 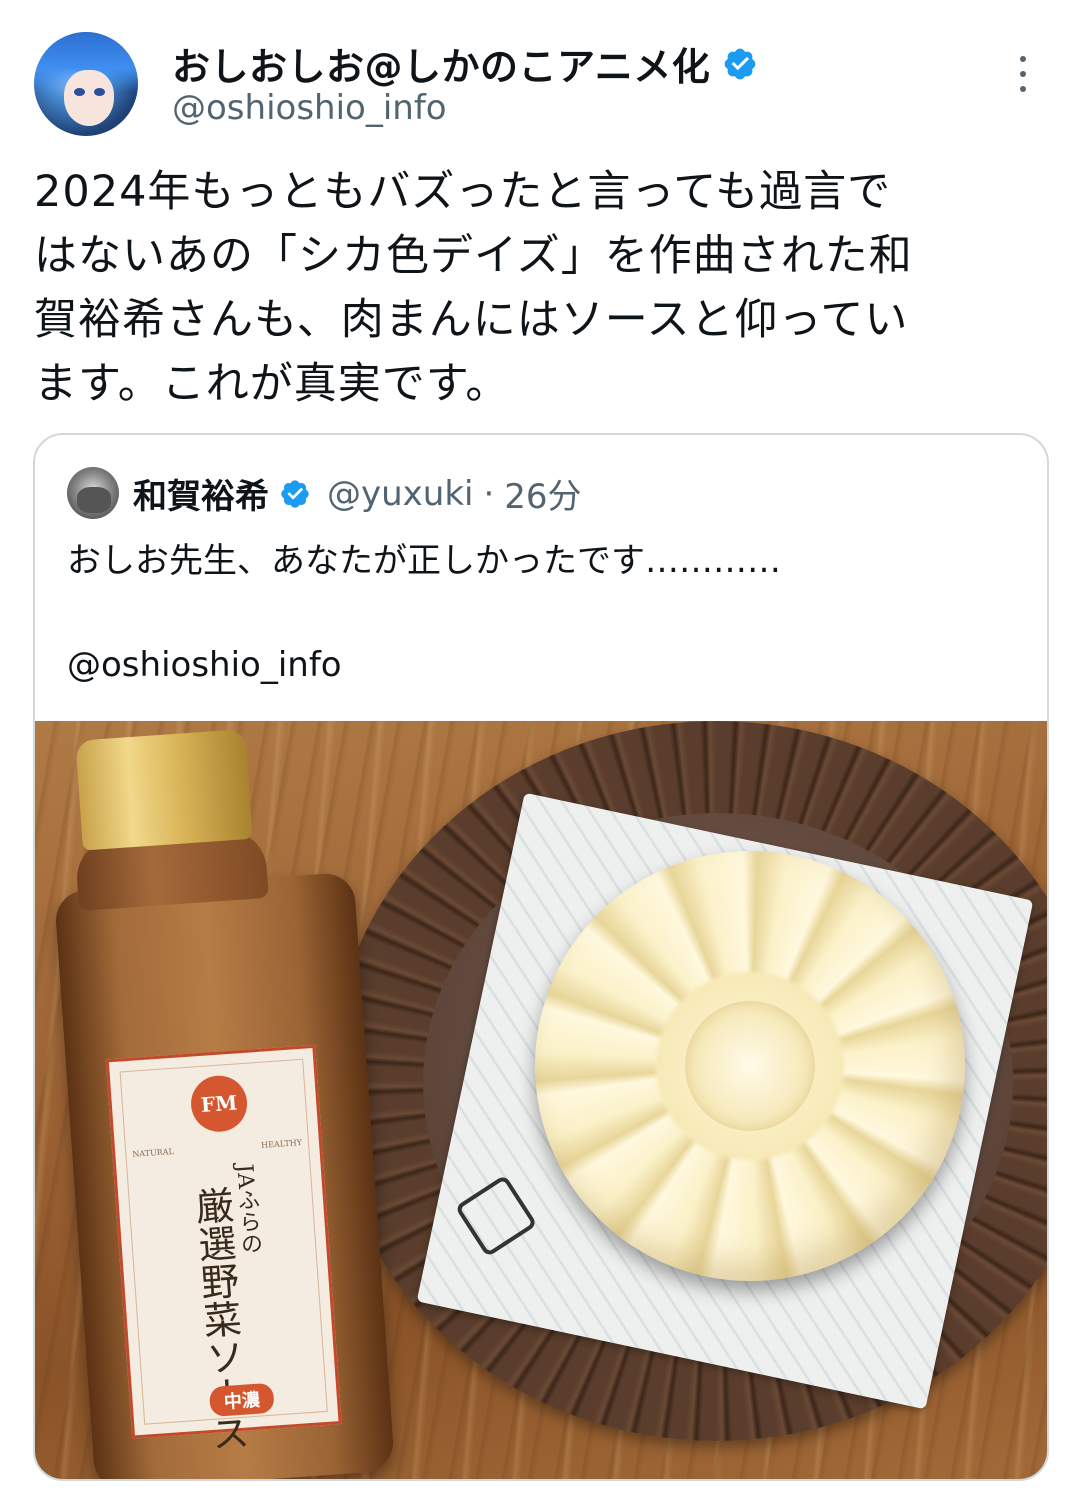 I want to click on quote-body: おしお先生、あなたが正しかったです………… @oshioshio_info, so click(x=542, y=613).